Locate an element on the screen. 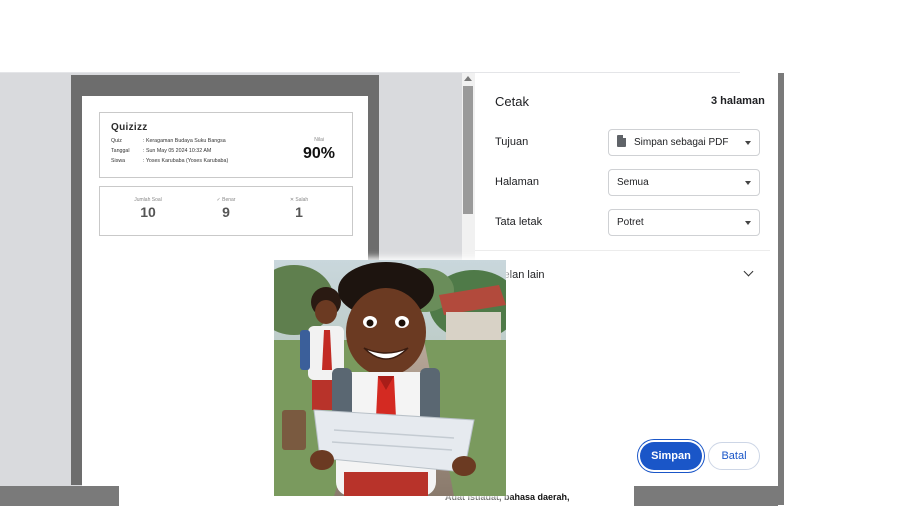  student-row-value: : Yoses Karubaba (Yoses Karubaba) is located at coordinates (186, 161).